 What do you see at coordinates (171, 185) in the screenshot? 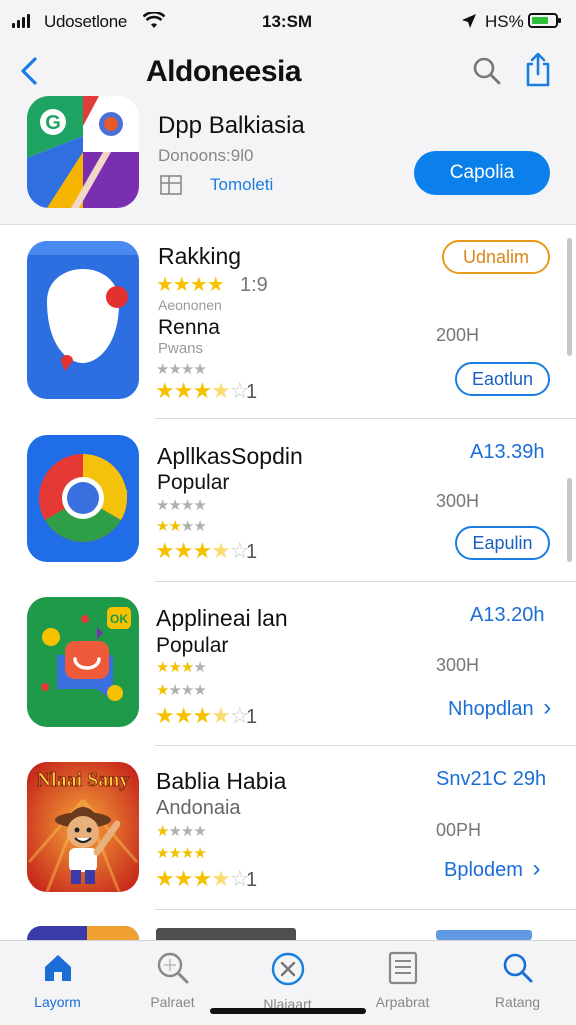
I see `grid-icon` at bounding box center [171, 185].